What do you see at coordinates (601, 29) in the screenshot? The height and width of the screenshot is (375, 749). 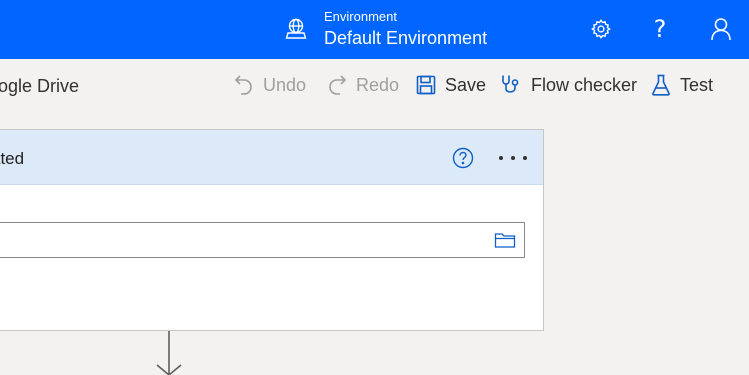 I see `gear-icon` at bounding box center [601, 29].